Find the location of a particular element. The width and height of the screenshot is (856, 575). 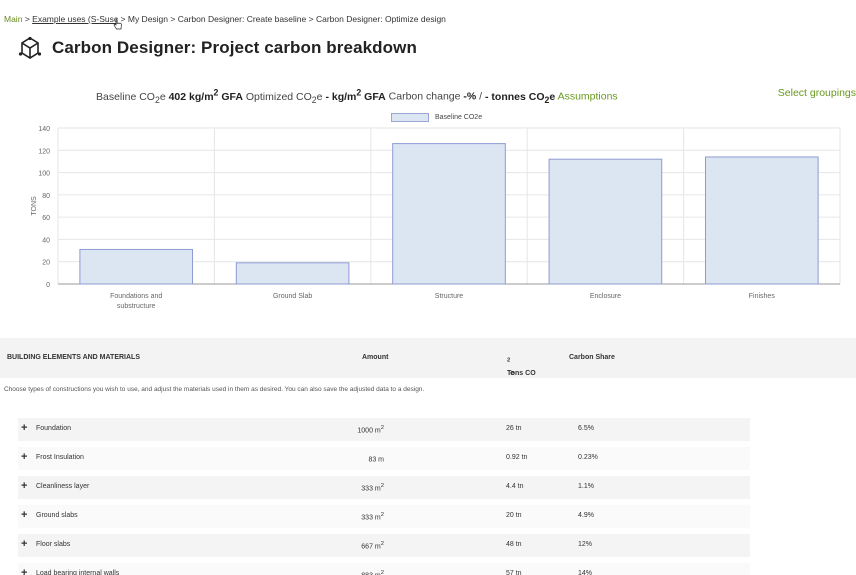

y-tick-label: 20 is located at coordinates (46, 263).